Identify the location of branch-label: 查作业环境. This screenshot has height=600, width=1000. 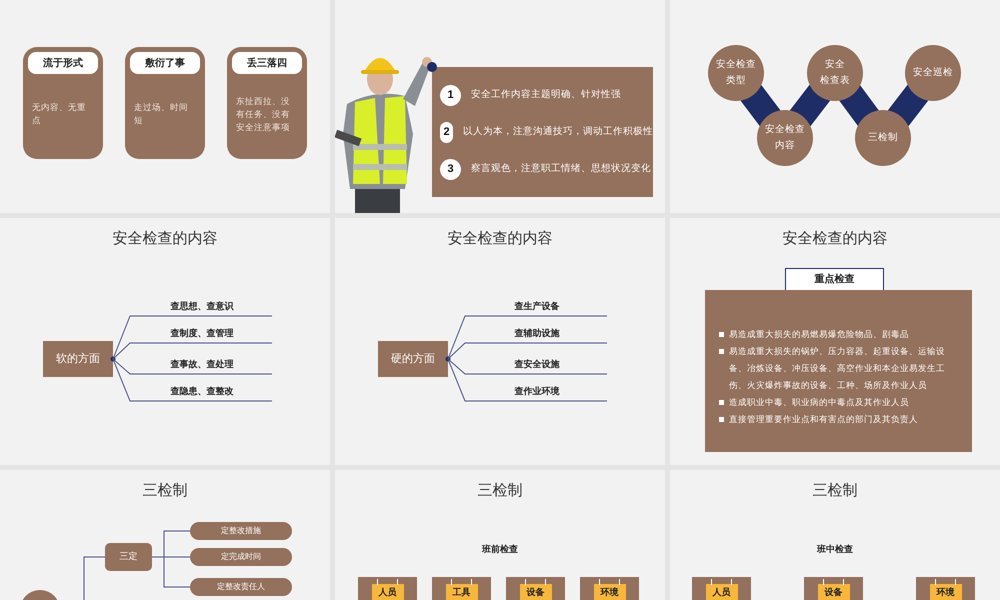
(537, 391).